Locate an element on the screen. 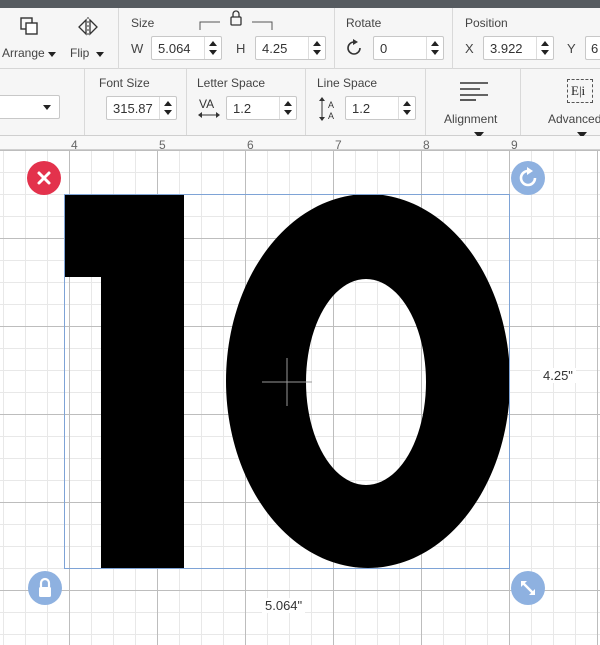  rotate-icon is located at coordinates (528, 177).